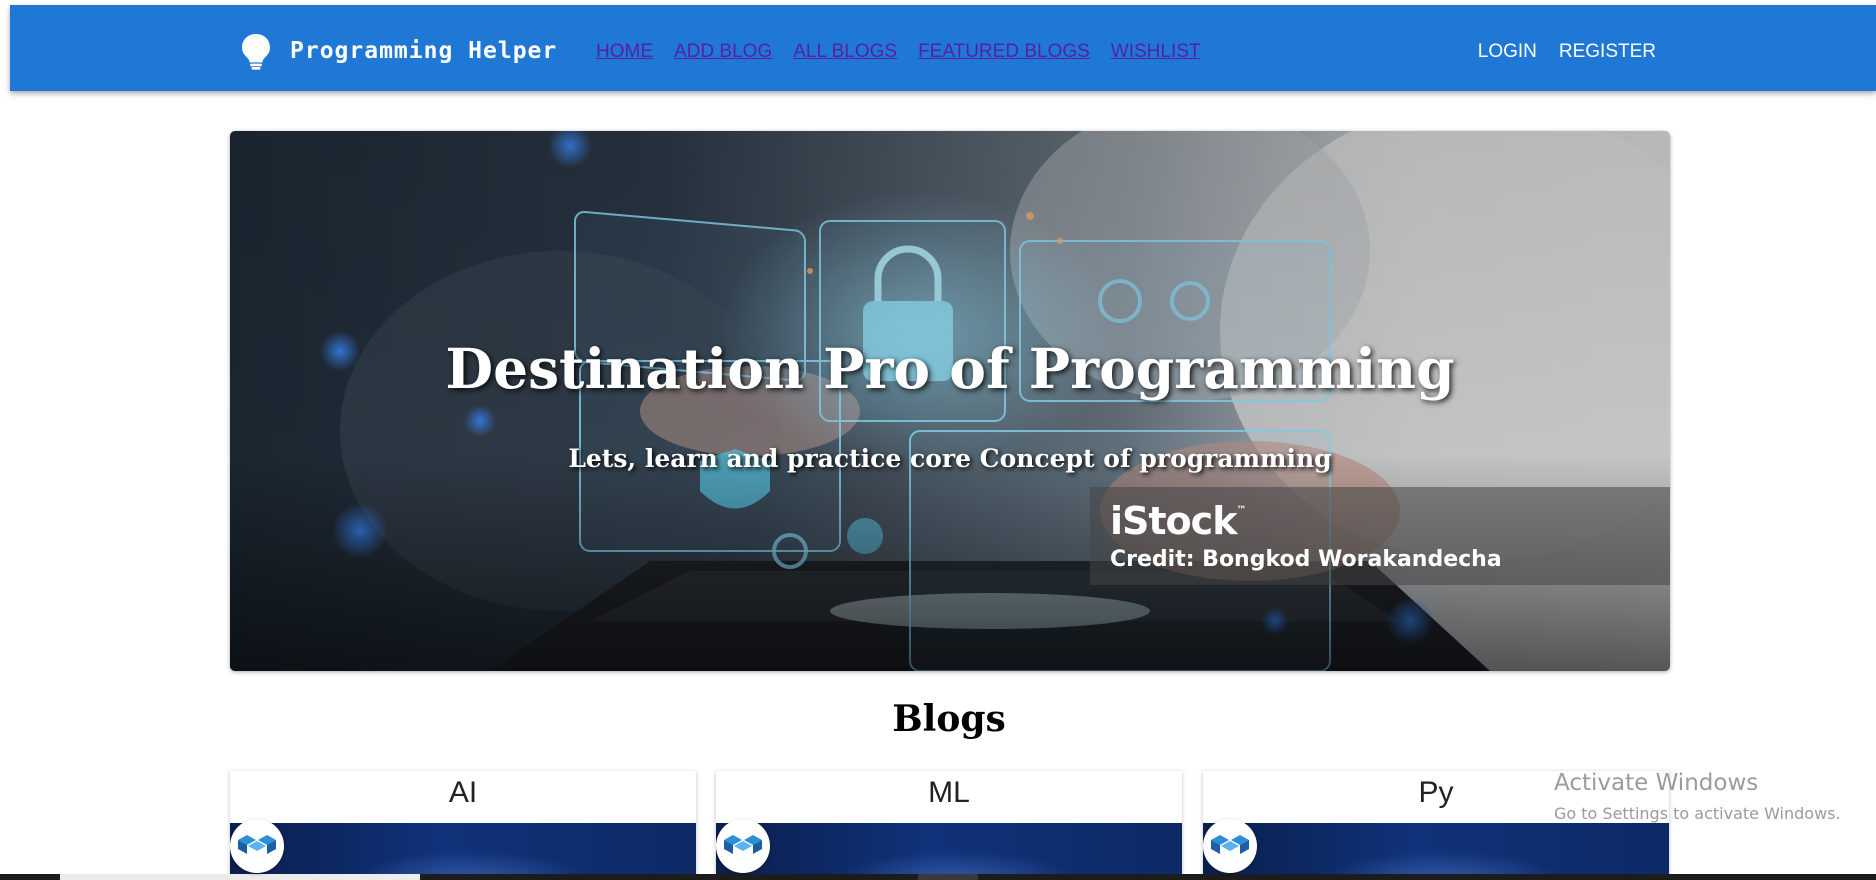 The width and height of the screenshot is (1876, 880). What do you see at coordinates (240, 877) in the screenshot?
I see `scroll-thumb` at bounding box center [240, 877].